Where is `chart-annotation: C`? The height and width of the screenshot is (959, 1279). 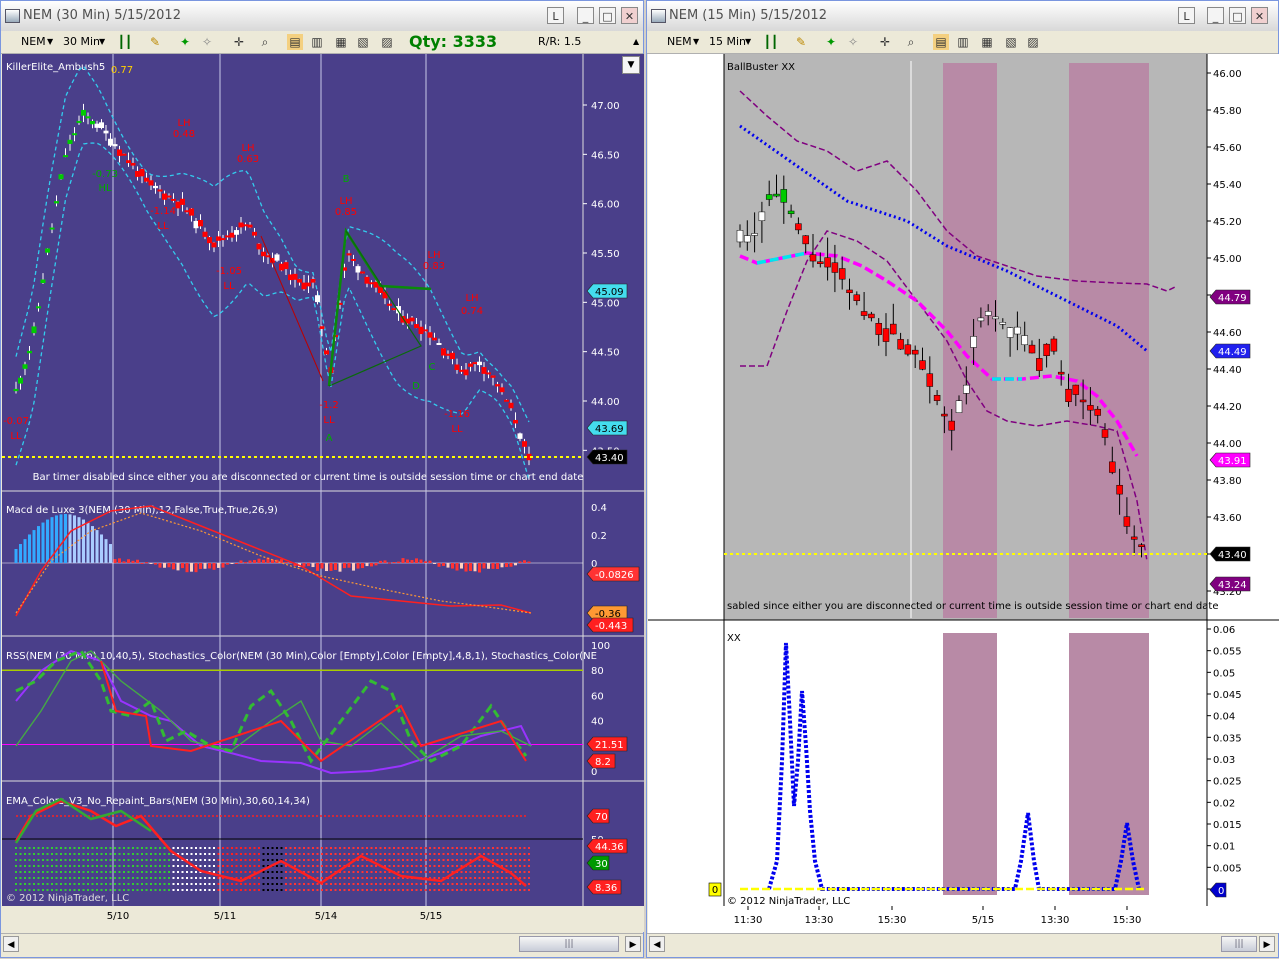 chart-annotation: C is located at coordinates (432, 367).